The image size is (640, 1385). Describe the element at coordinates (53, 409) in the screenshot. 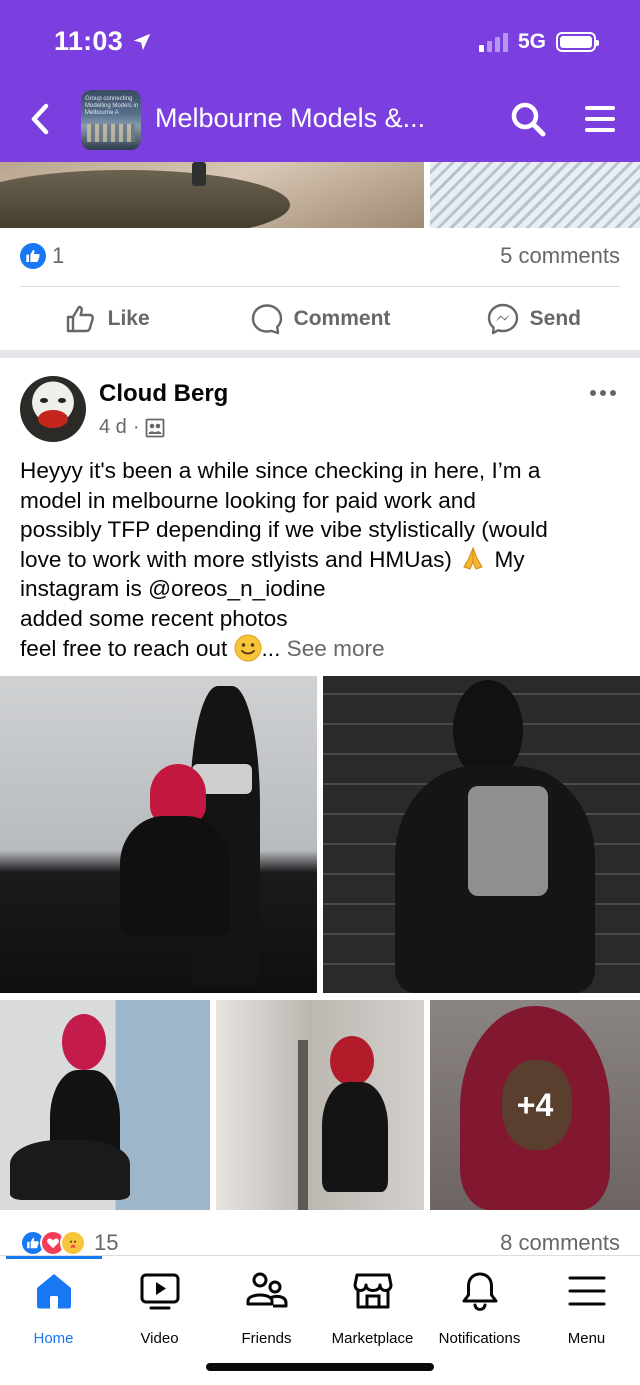

I see `avatar` at that location.